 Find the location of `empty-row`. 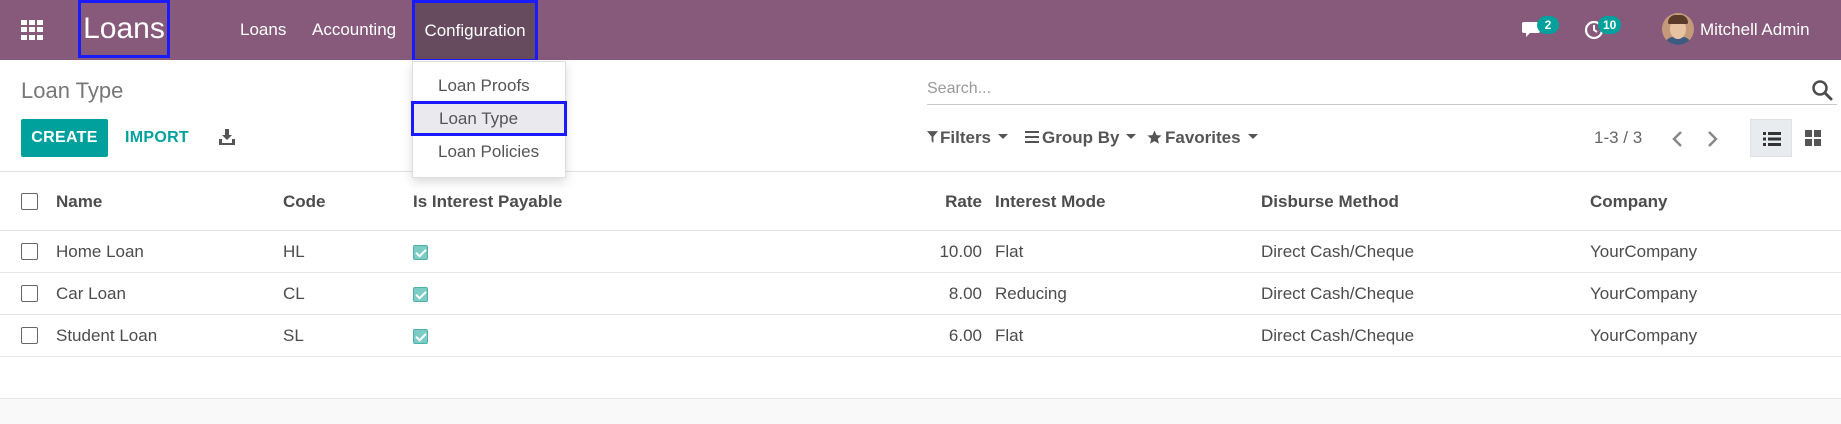

empty-row is located at coordinates (920, 378).